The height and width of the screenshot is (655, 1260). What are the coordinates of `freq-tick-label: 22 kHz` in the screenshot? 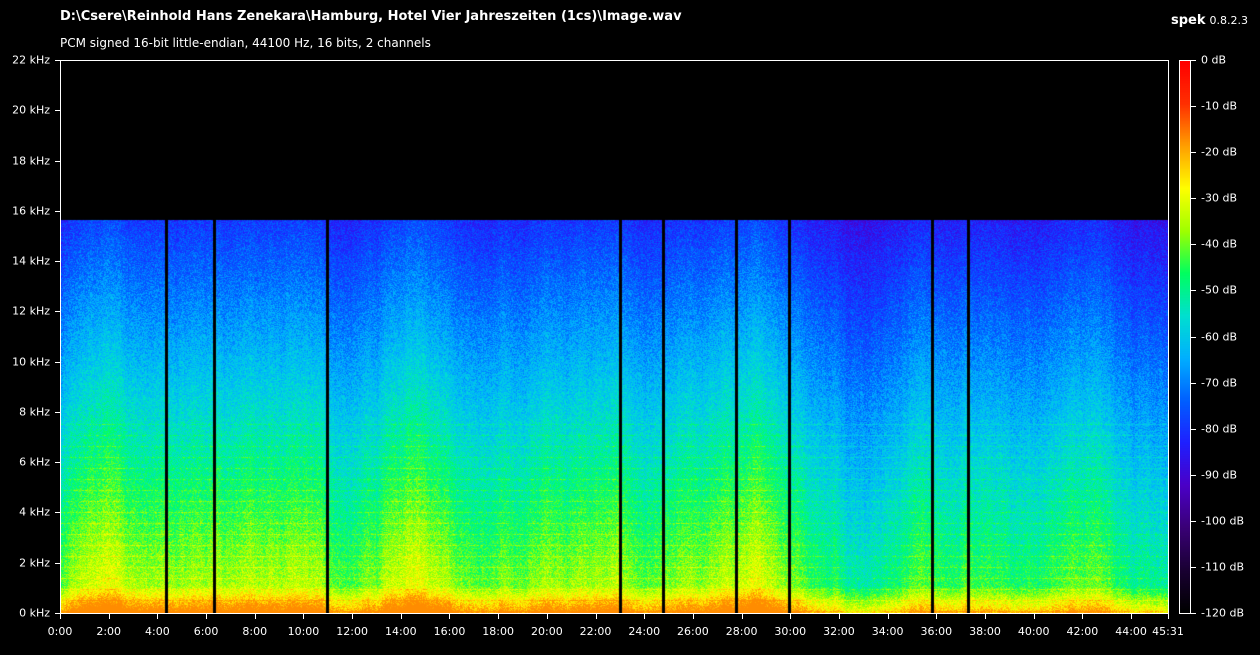 It's located at (31, 60).